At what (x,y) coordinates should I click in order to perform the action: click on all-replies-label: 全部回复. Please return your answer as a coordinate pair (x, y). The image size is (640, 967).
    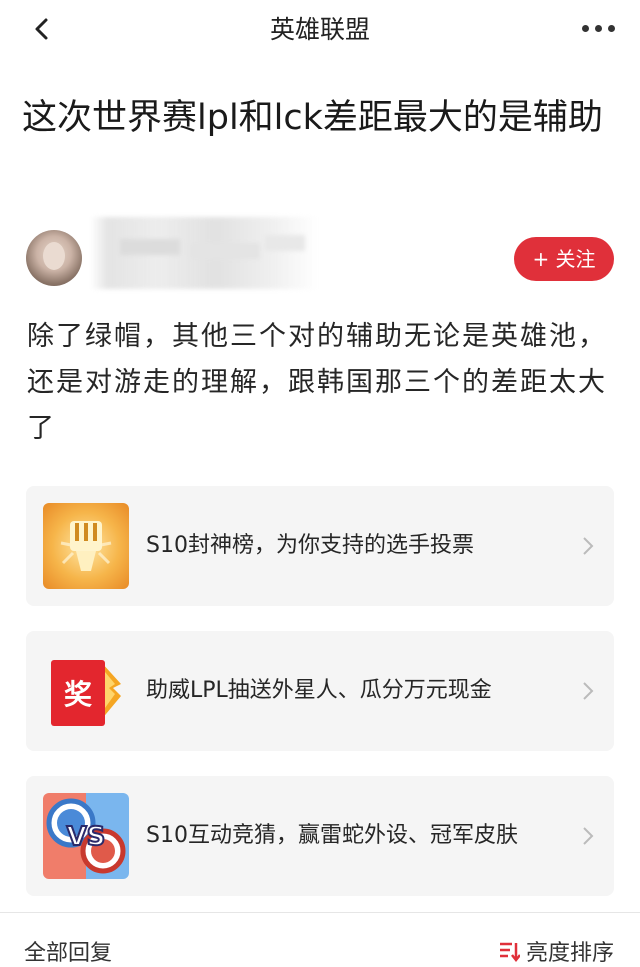
    Looking at the image, I should click on (68, 953).